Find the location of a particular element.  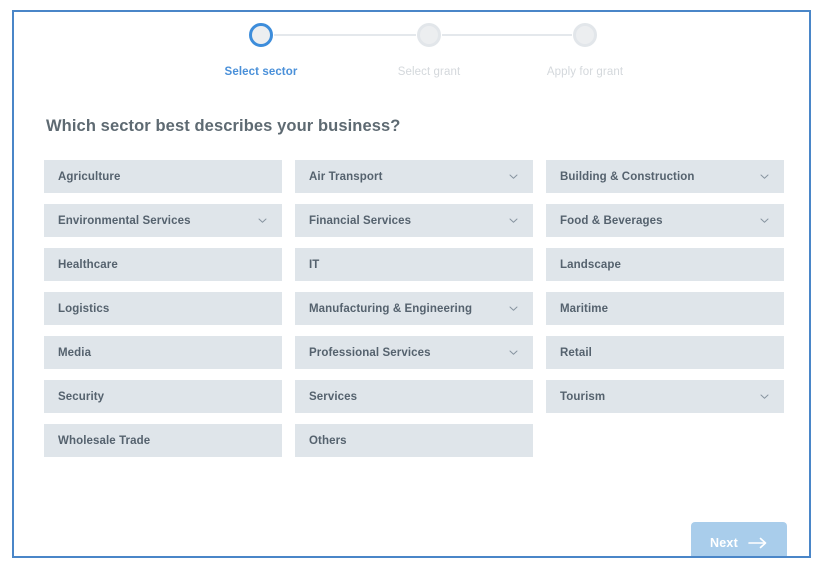

stepper-step-label: Select sector is located at coordinates (261, 72).